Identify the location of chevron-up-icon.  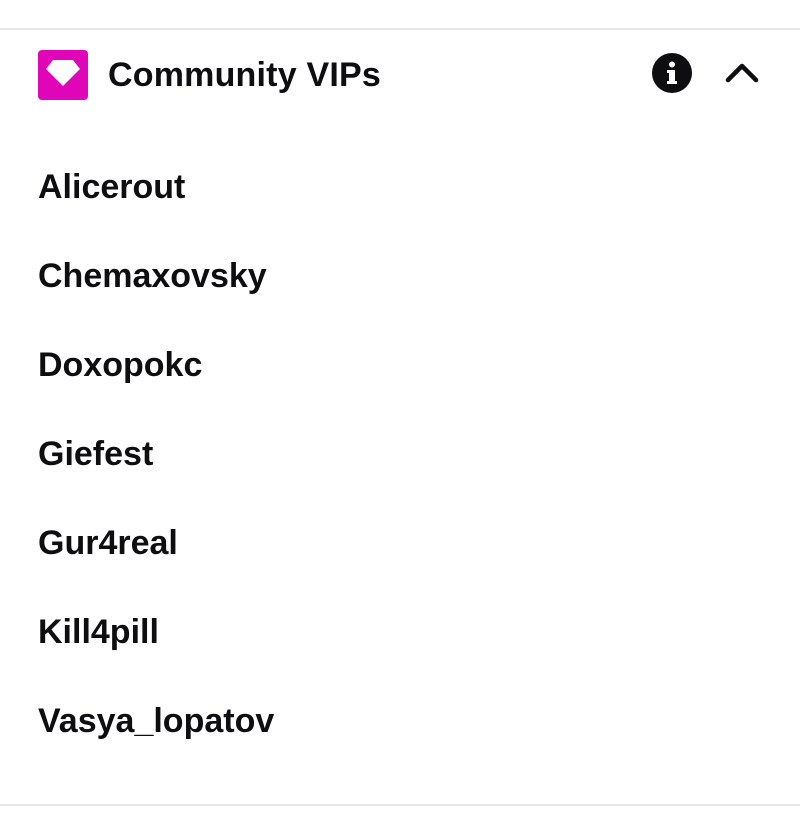
(742, 75).